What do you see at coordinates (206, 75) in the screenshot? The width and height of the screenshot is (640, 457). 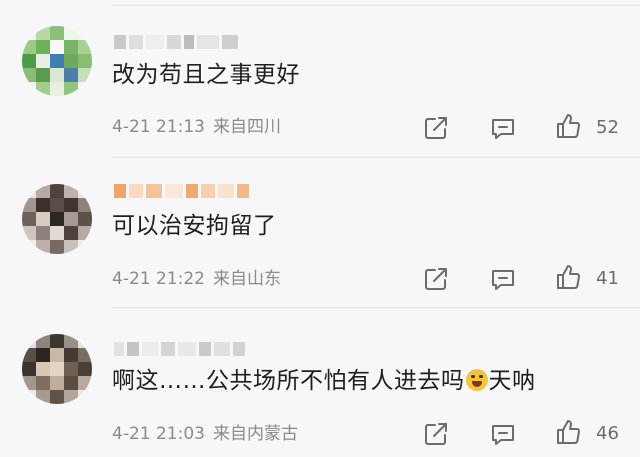 I see `comment-text: 改为苟且之事更好` at bounding box center [206, 75].